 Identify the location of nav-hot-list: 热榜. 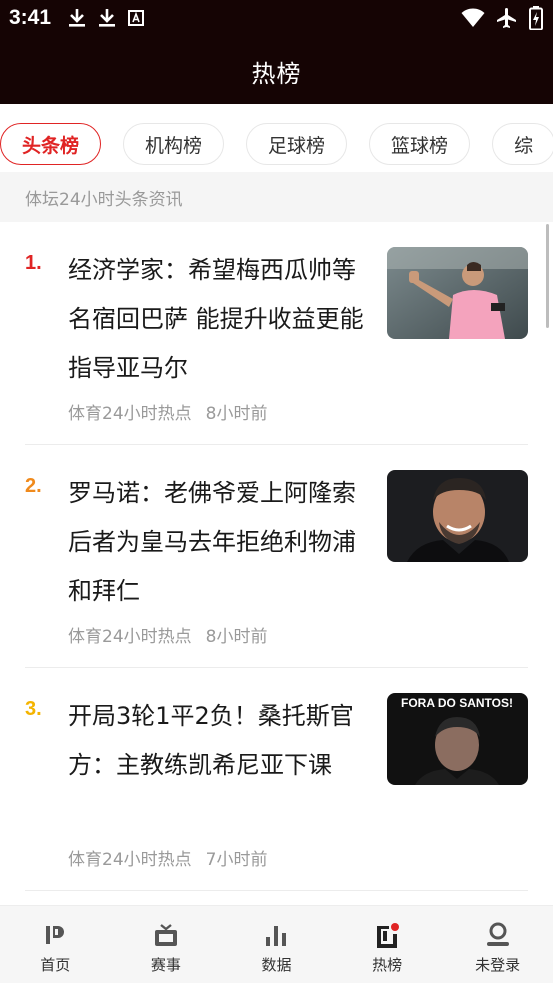
(387, 944).